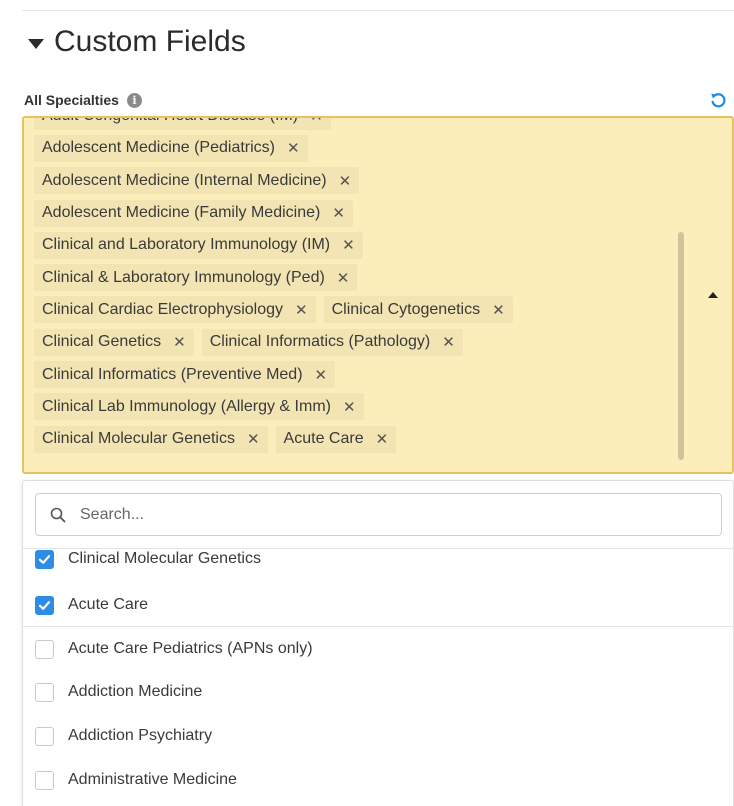  Describe the element at coordinates (376, 100) in the screenshot. I see `field-label-row: All Specialties i` at that location.